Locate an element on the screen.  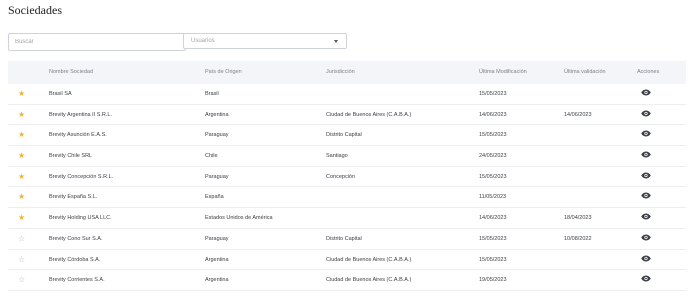
table-row: ★ Brevity España S.L. España 11/05/2023 is located at coordinates (347, 198).